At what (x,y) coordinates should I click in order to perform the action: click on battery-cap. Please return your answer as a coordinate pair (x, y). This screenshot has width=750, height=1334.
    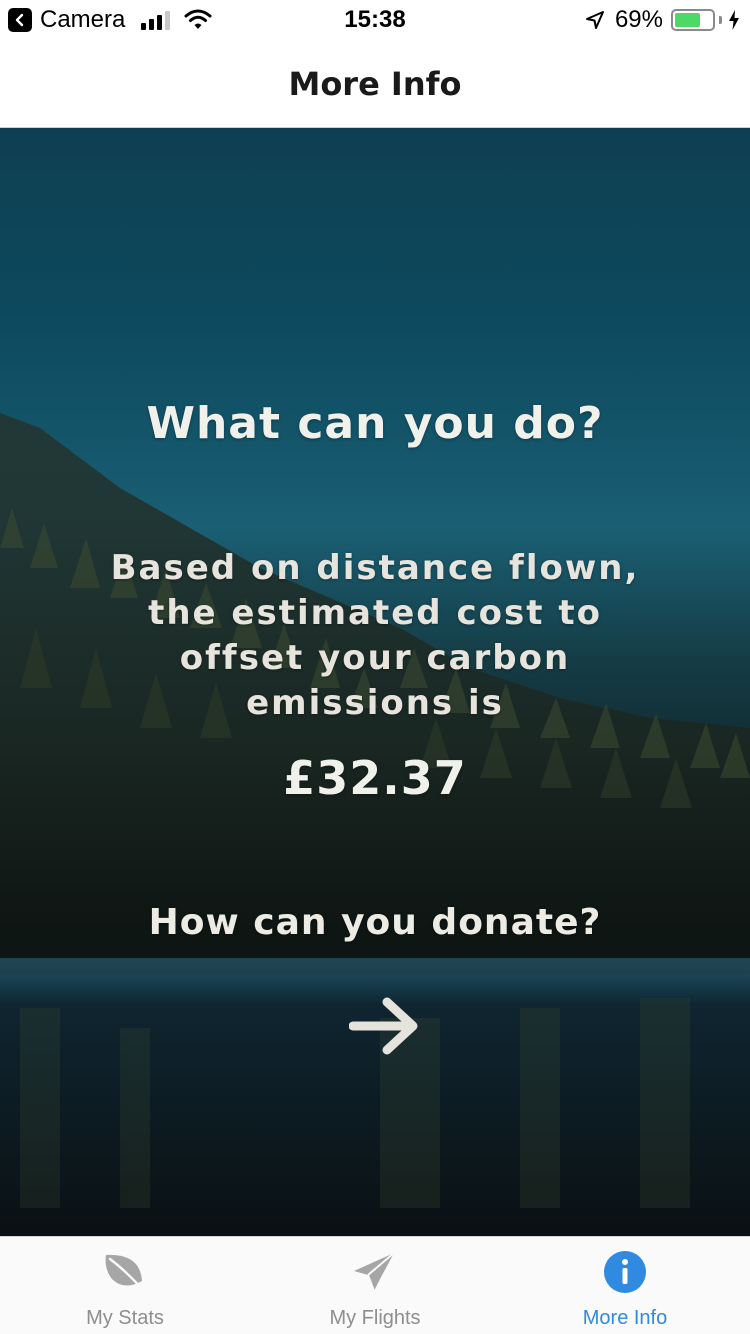
    Looking at the image, I should click on (720, 20).